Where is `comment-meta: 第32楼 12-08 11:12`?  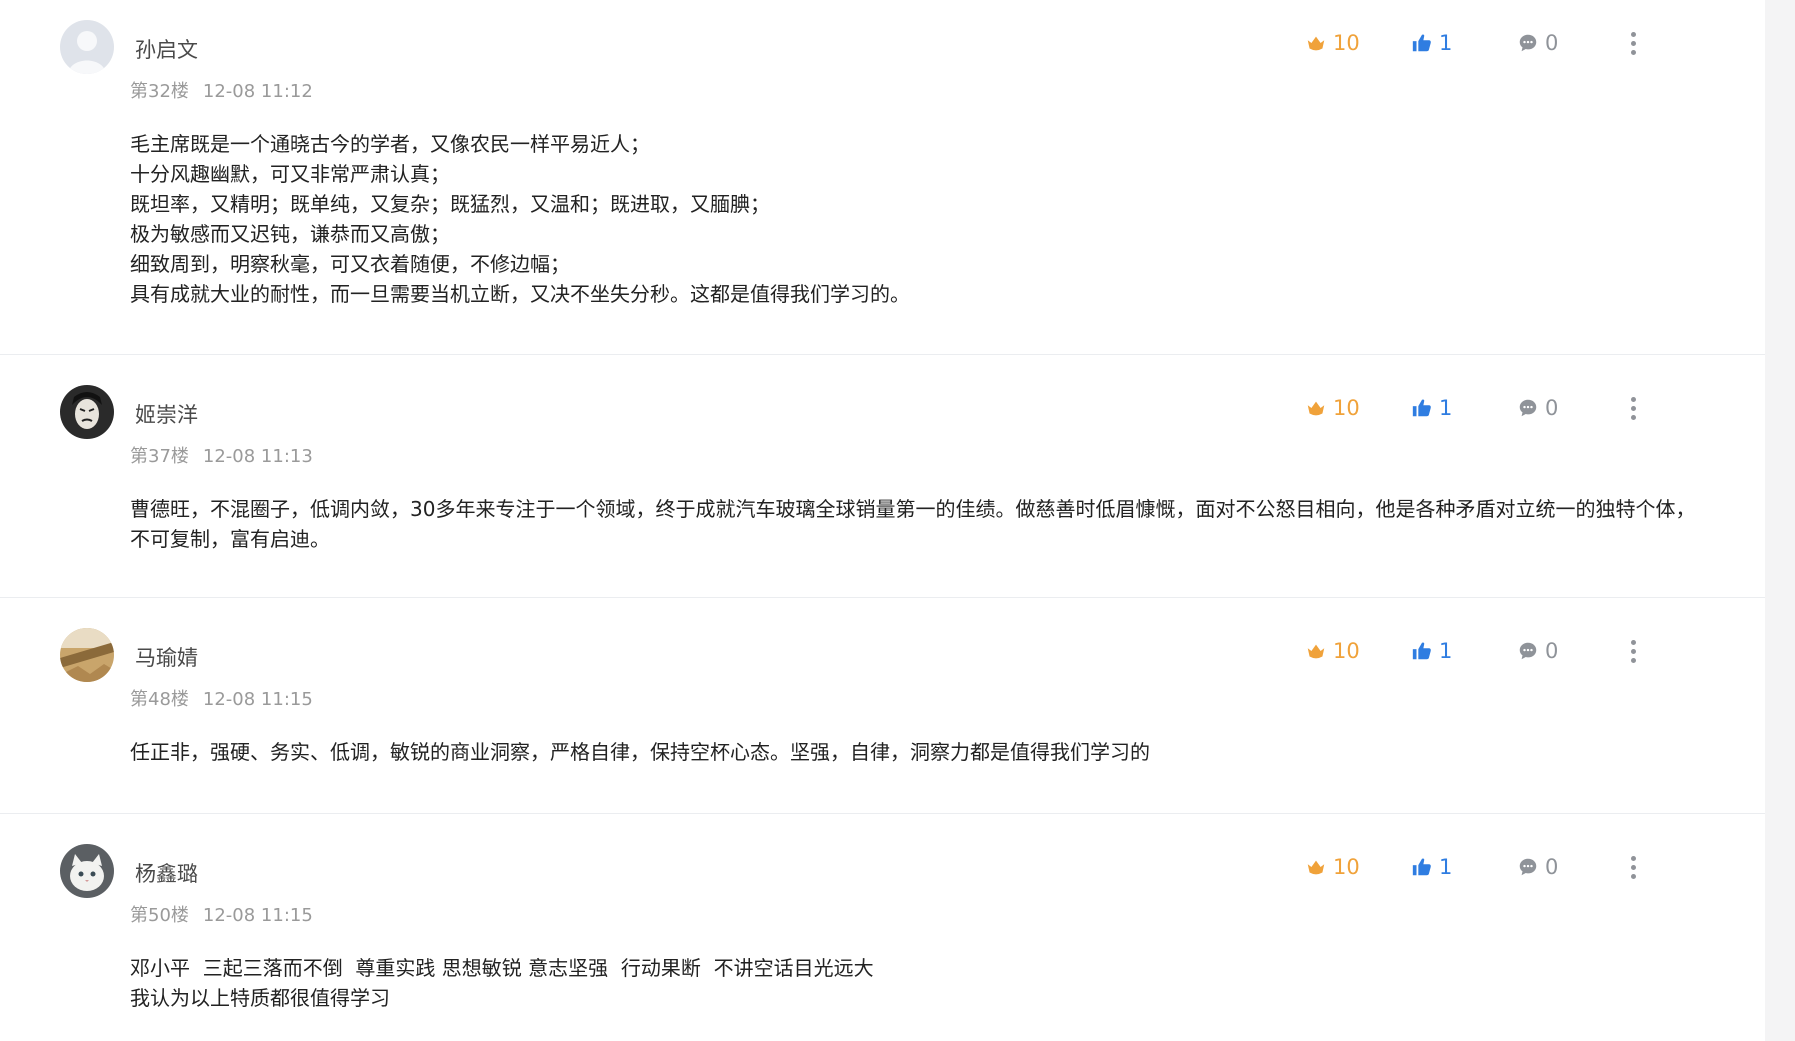 comment-meta: 第32楼 12-08 11:12 is located at coordinates (221, 90).